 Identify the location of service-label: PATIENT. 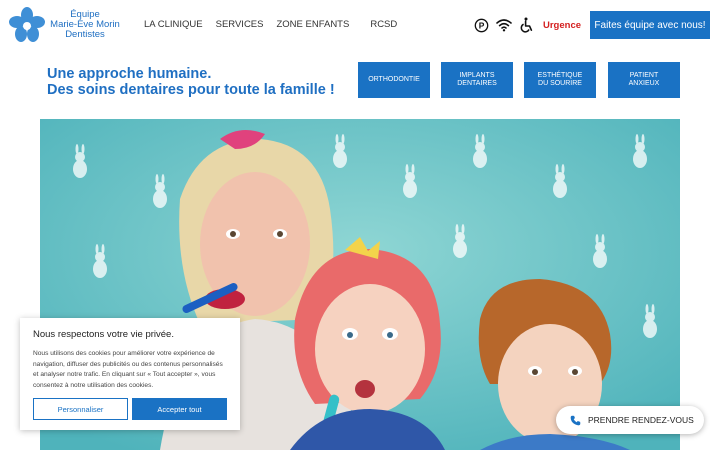
(644, 75).